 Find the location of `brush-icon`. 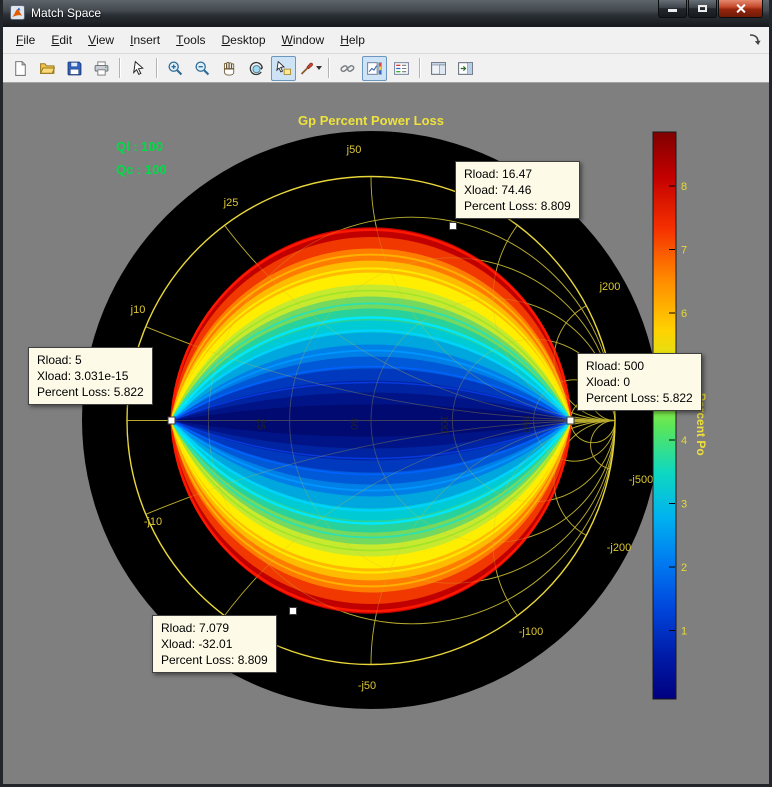

brush-icon is located at coordinates (306, 68).